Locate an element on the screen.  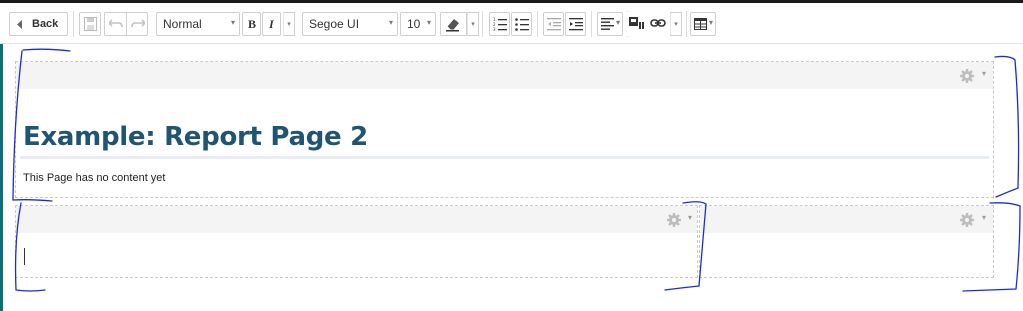
unordered-list-button is located at coordinates (521, 24).